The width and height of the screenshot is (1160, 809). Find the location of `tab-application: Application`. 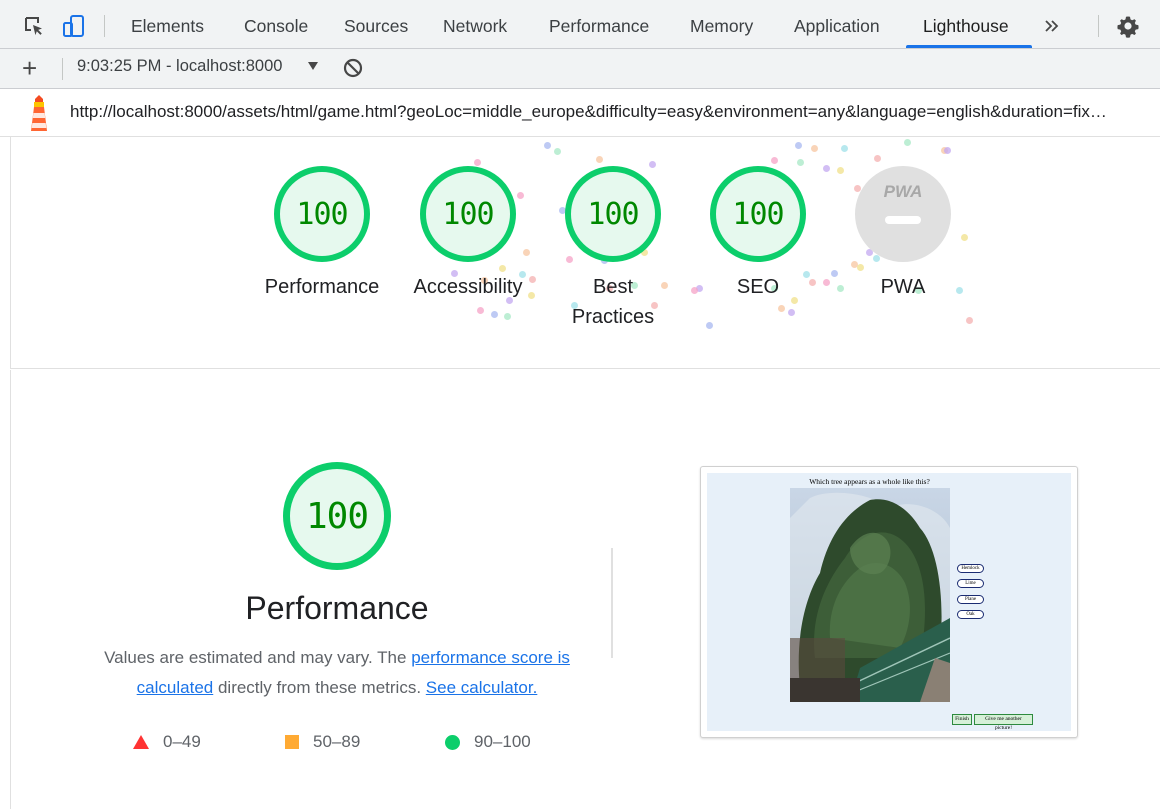

tab-application: Application is located at coordinates (837, 24).